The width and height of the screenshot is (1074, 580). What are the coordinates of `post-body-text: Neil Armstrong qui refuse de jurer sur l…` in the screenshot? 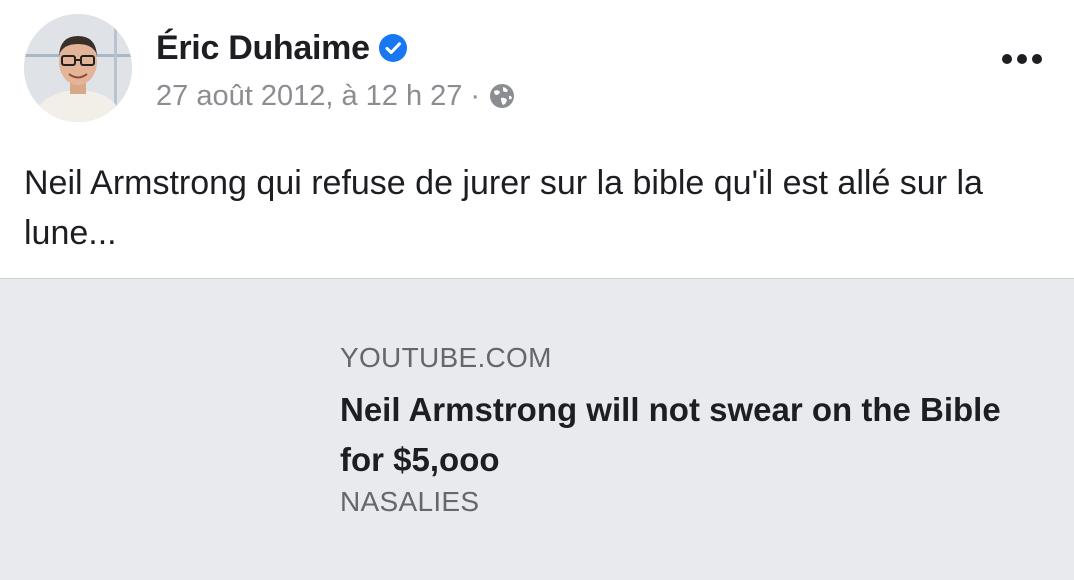 It's located at (503, 208).